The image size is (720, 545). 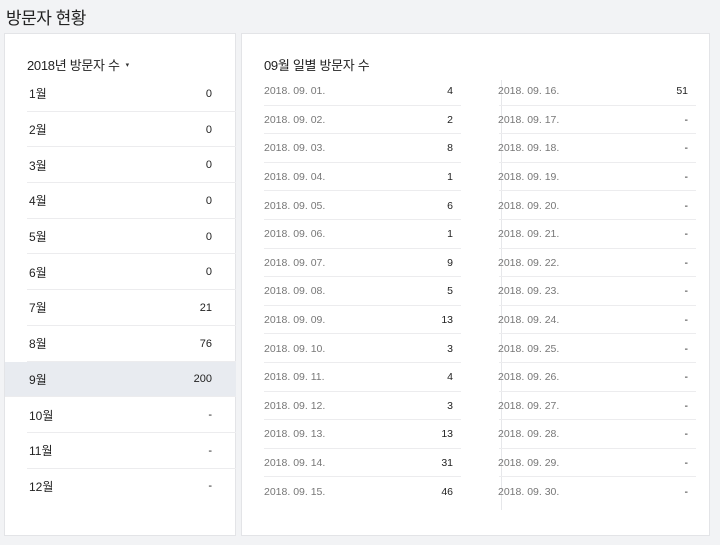 I want to click on month-row-content: 3월 0, so click(x=120, y=165).